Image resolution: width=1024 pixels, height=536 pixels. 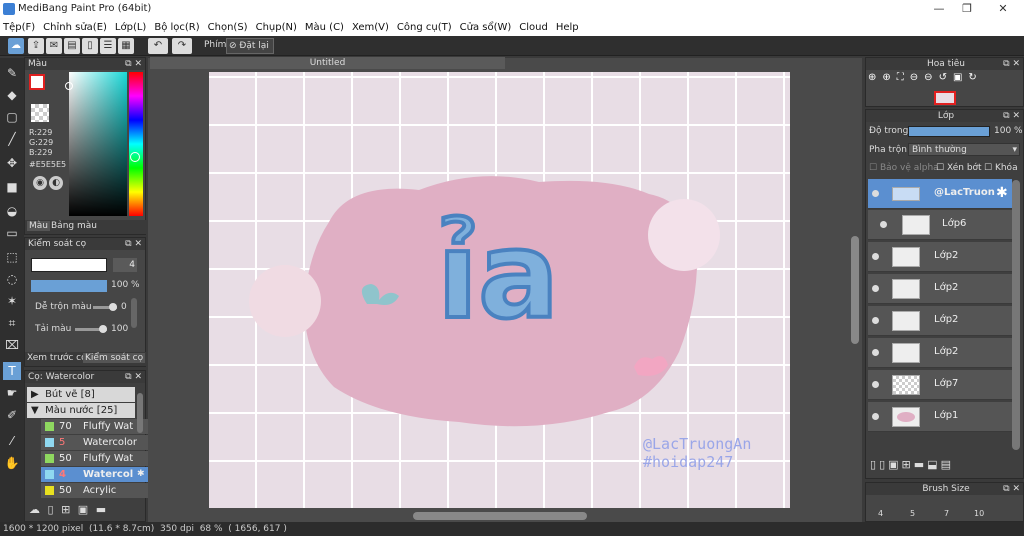 I want to click on line-tool-icon: ╱, so click(x=12, y=139).